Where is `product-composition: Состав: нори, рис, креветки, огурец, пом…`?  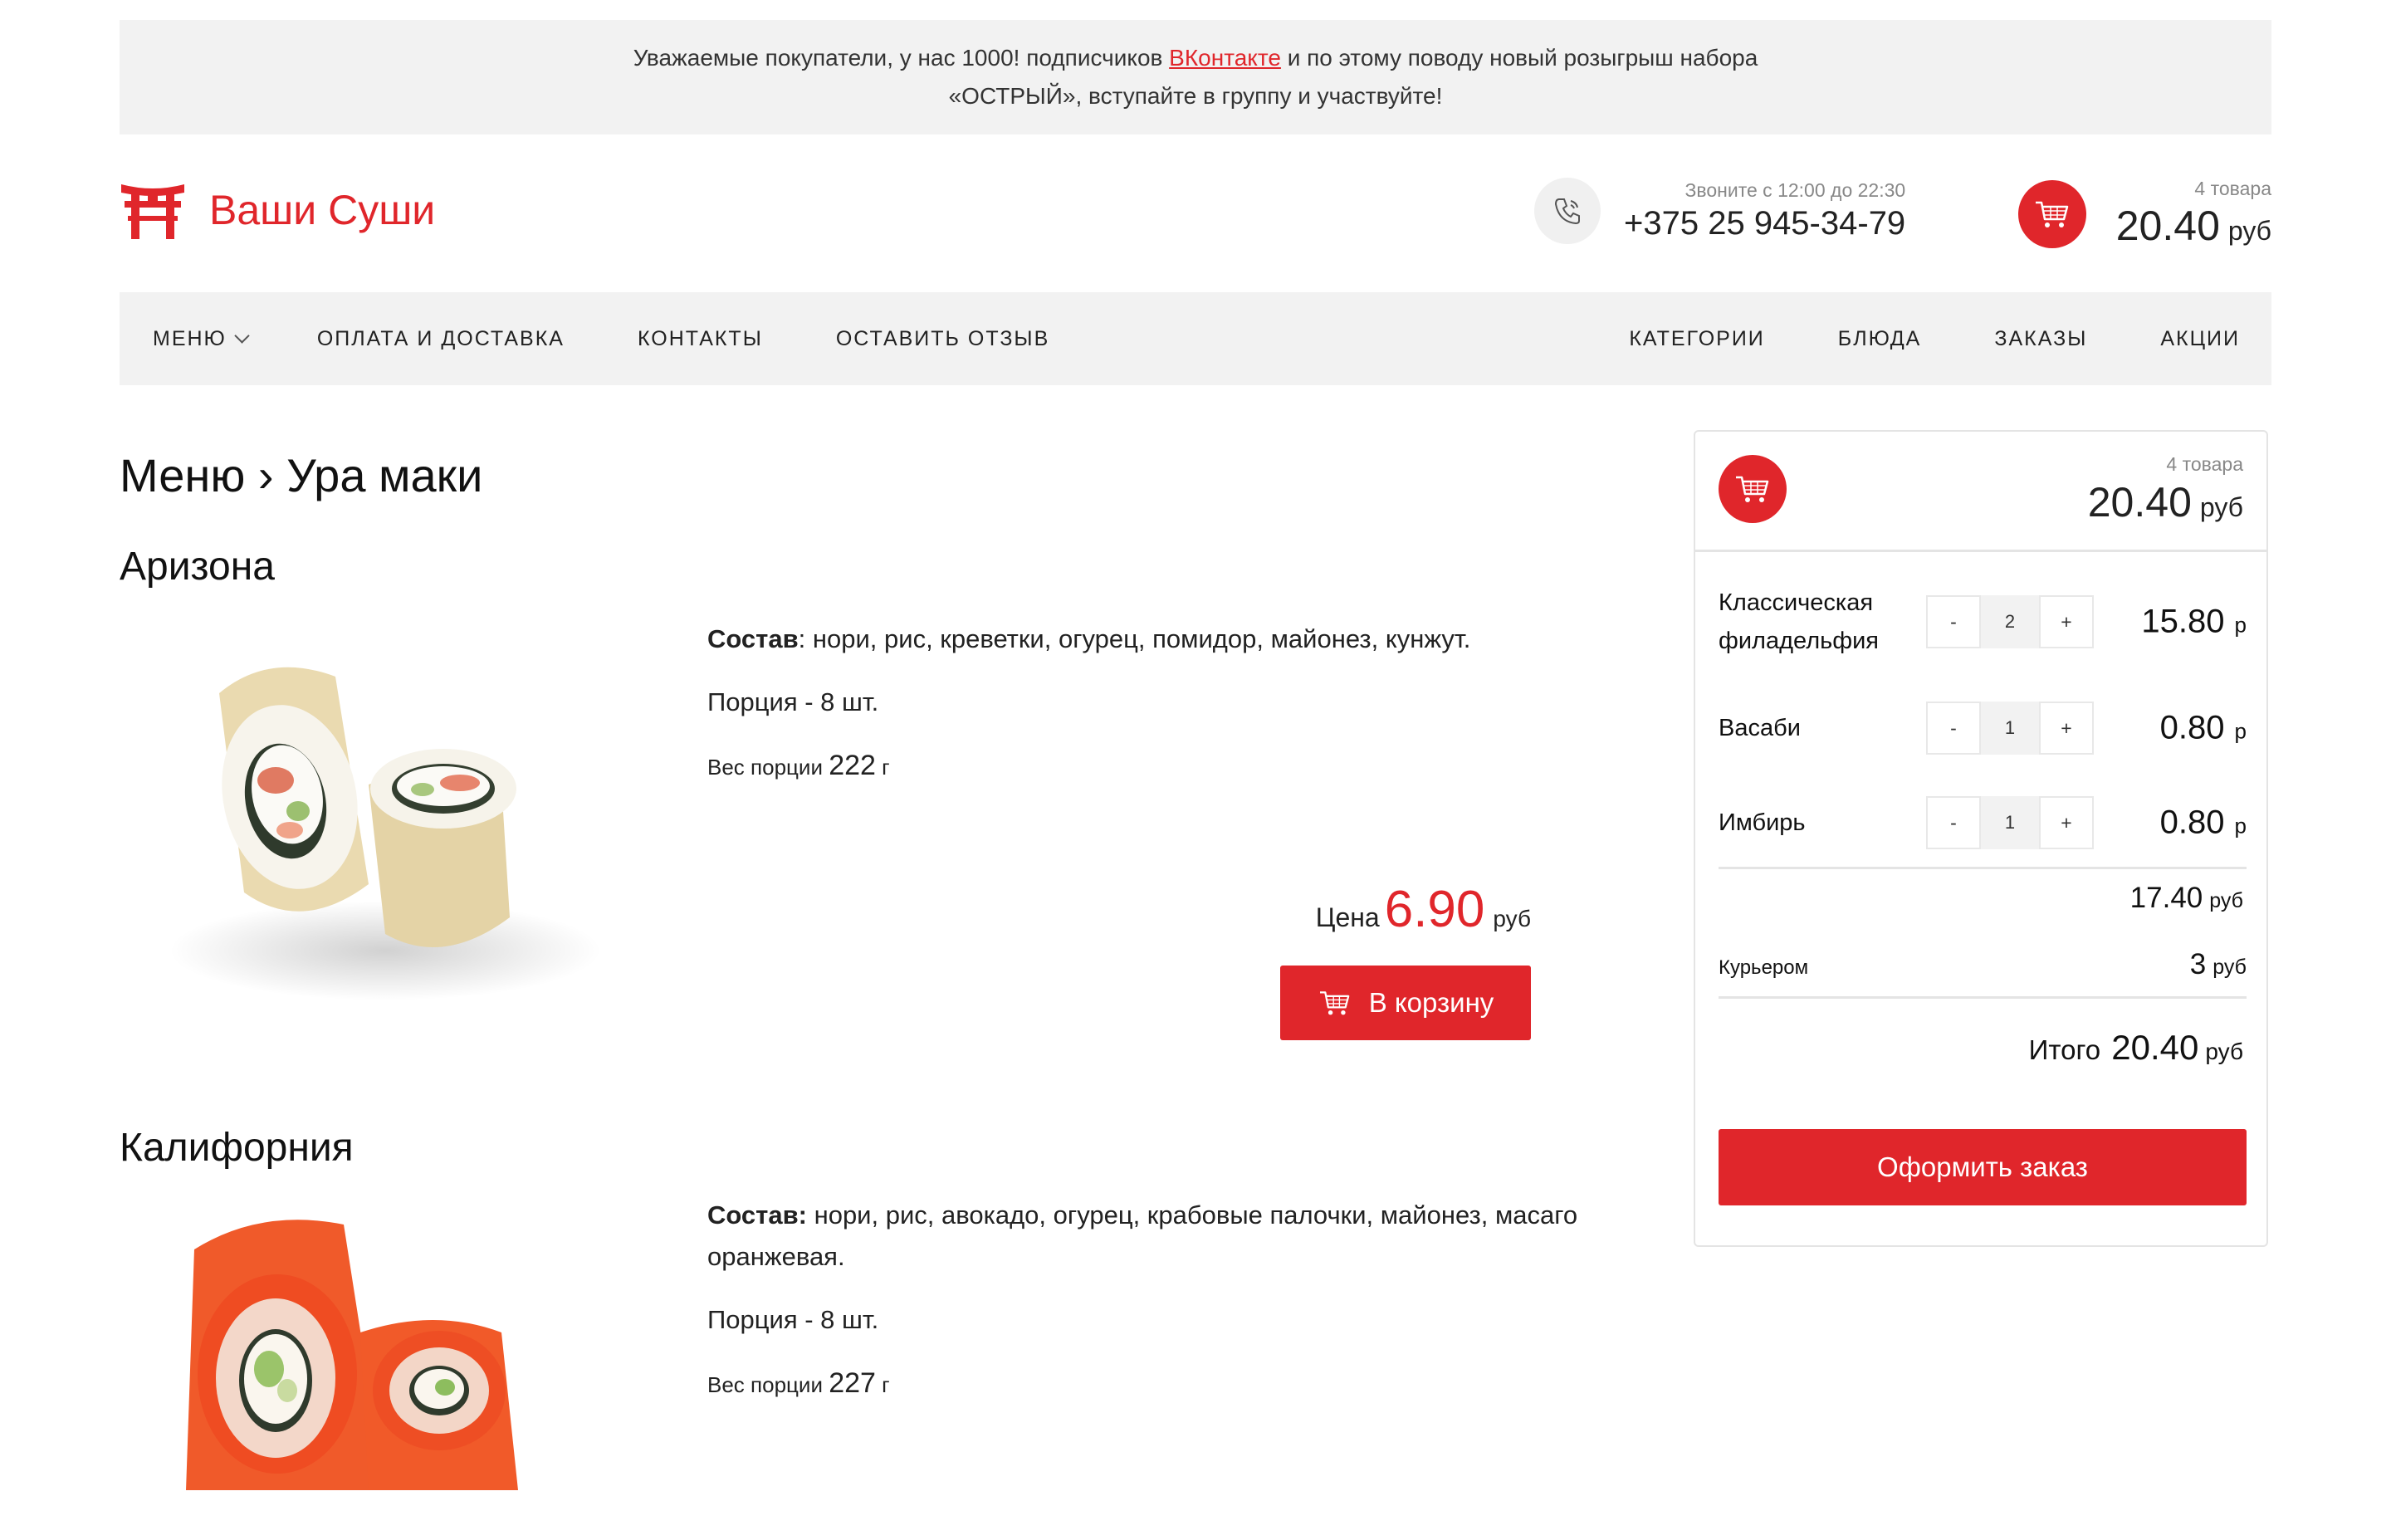 product-composition: Состав: нори, рис, креветки, огурец, пом… is located at coordinates (1089, 638).